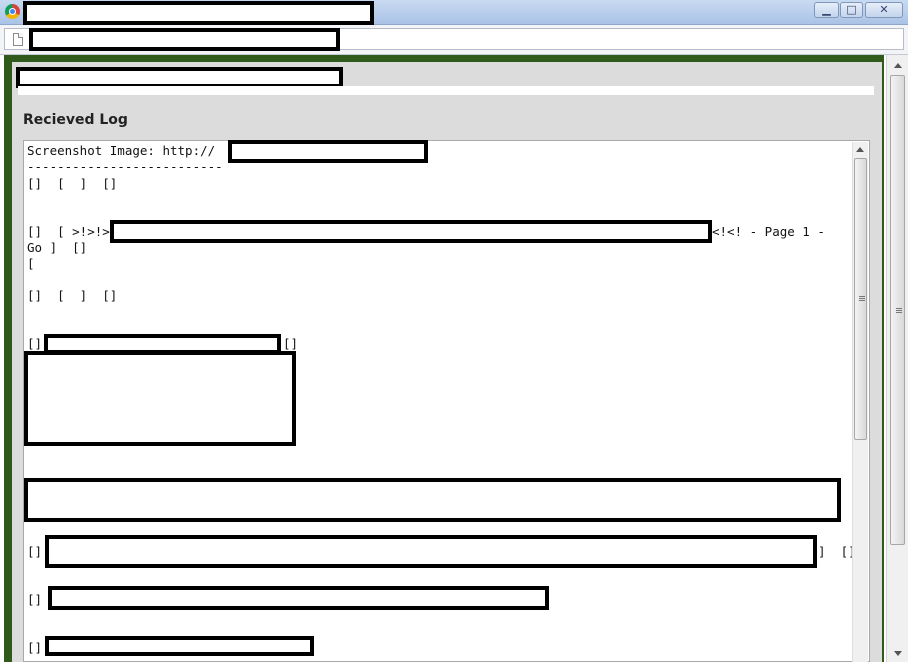  What do you see at coordinates (31, 263) in the screenshot?
I see `log-line-6: [` at bounding box center [31, 263].